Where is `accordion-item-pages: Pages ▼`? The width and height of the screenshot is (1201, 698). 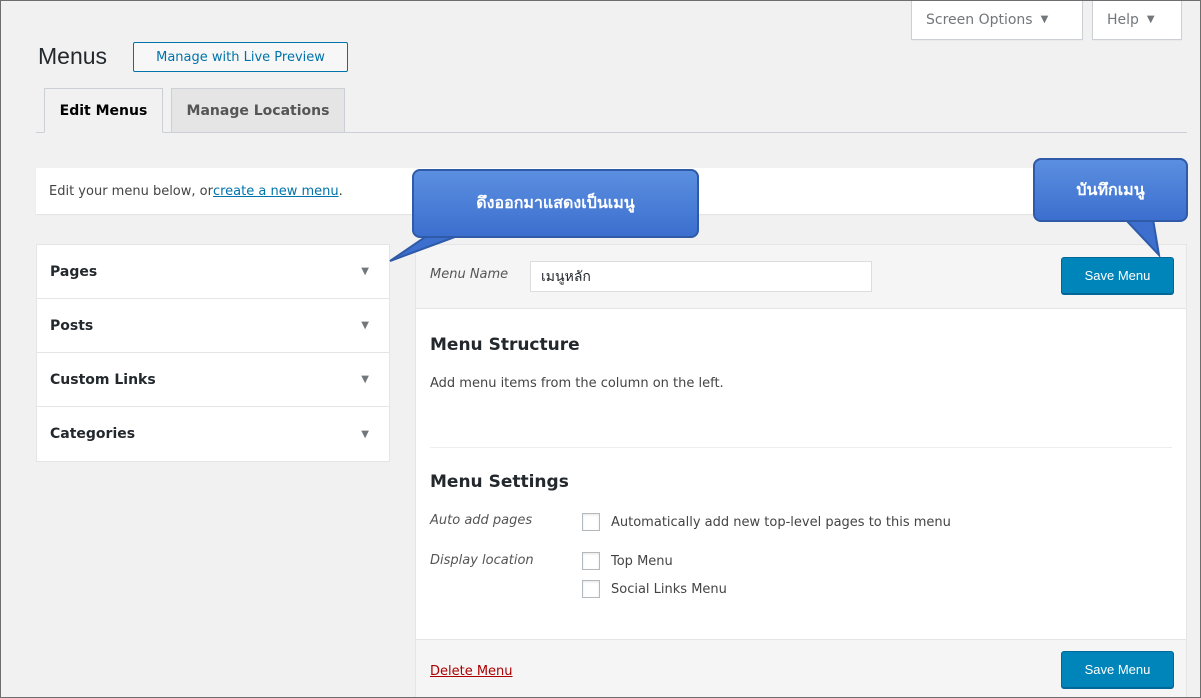 accordion-item-pages: Pages ▼ is located at coordinates (213, 272).